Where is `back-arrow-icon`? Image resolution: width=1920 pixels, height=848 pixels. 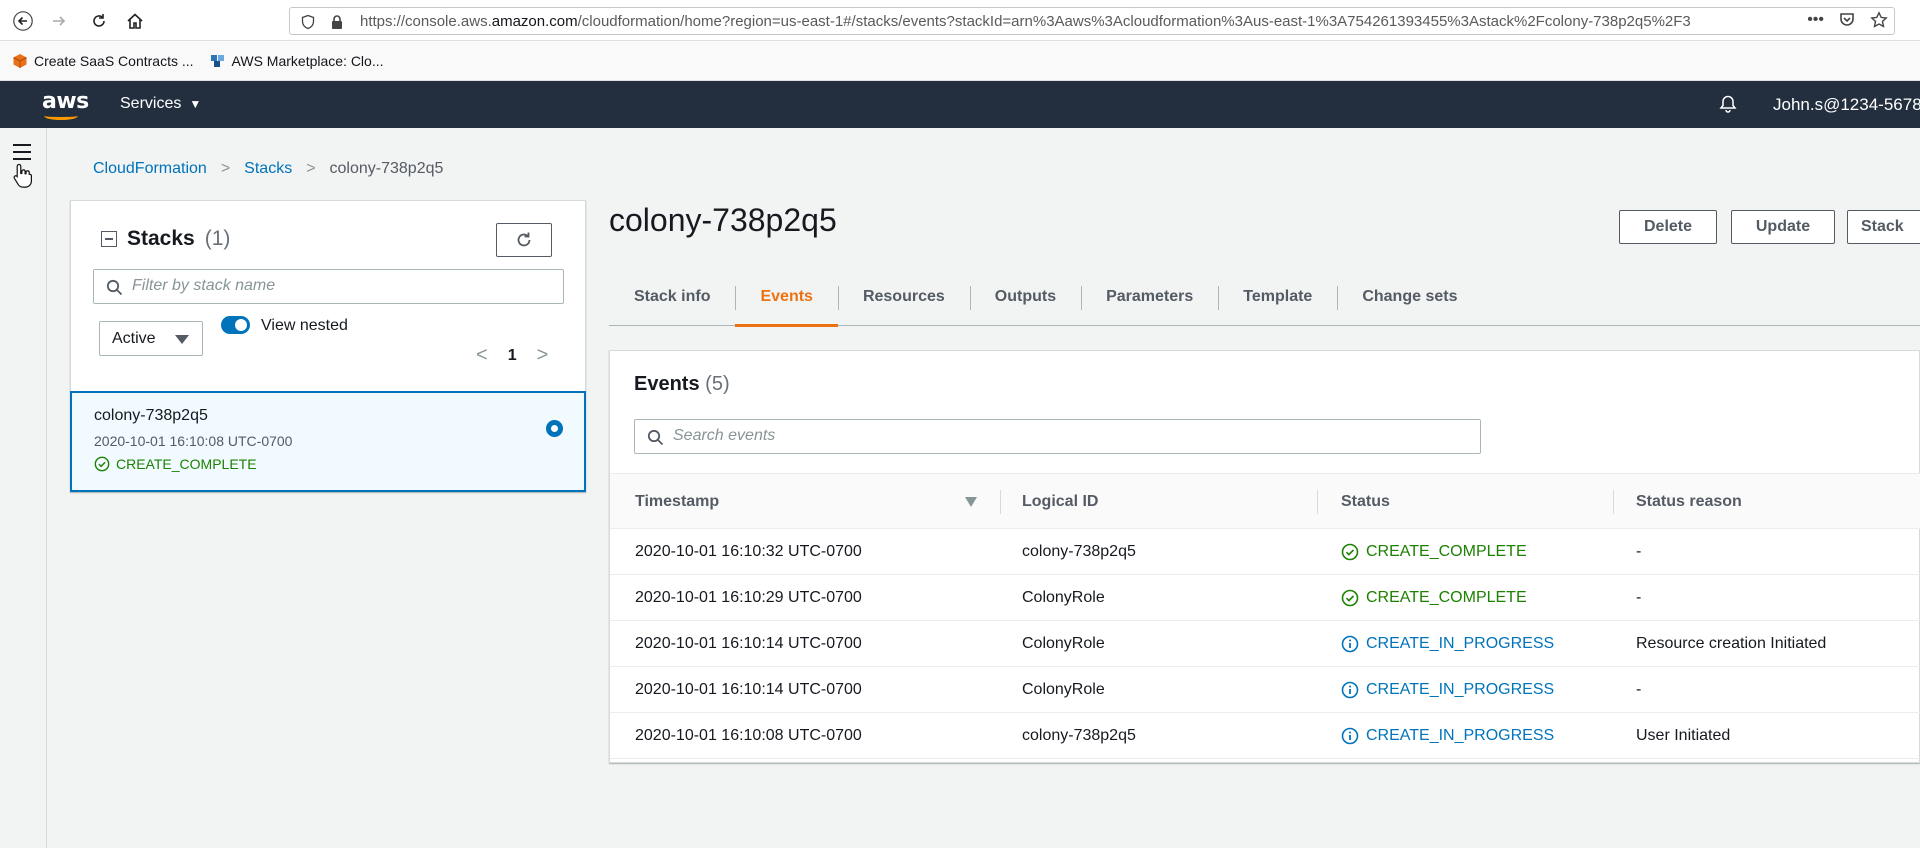 back-arrow-icon is located at coordinates (23, 21).